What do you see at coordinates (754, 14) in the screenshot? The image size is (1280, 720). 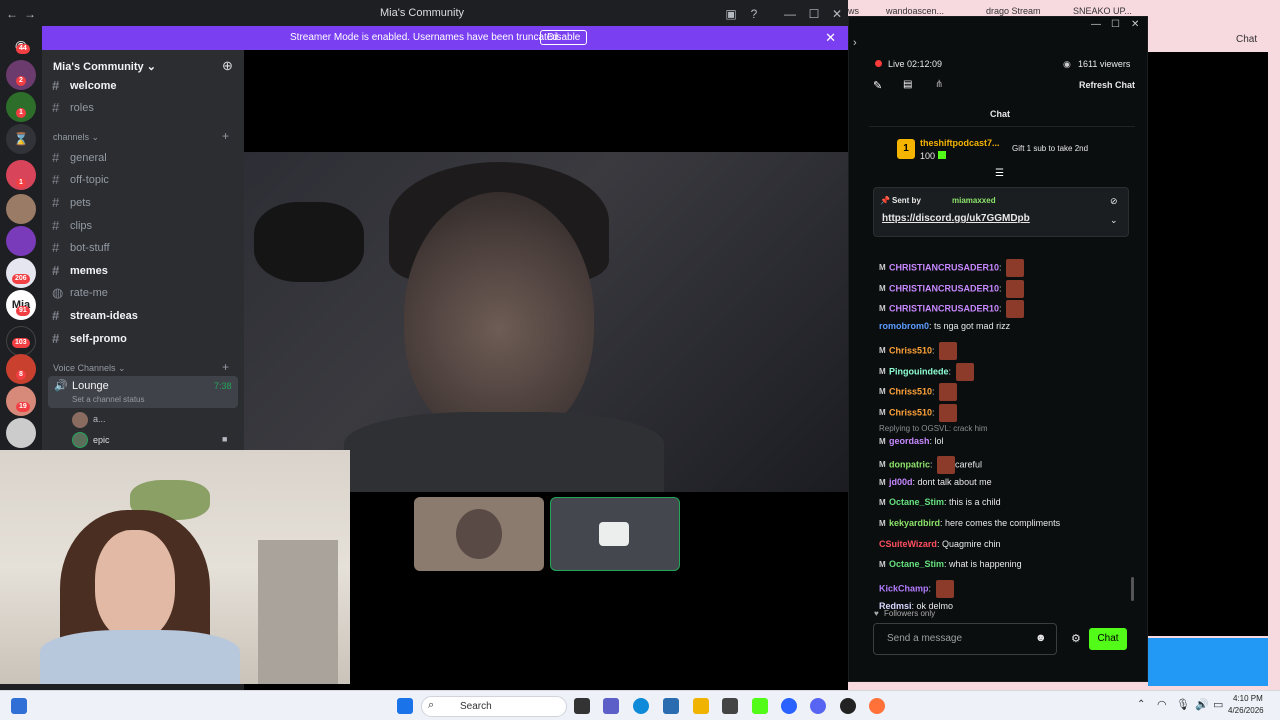 I see `help-icon: ?` at bounding box center [754, 14].